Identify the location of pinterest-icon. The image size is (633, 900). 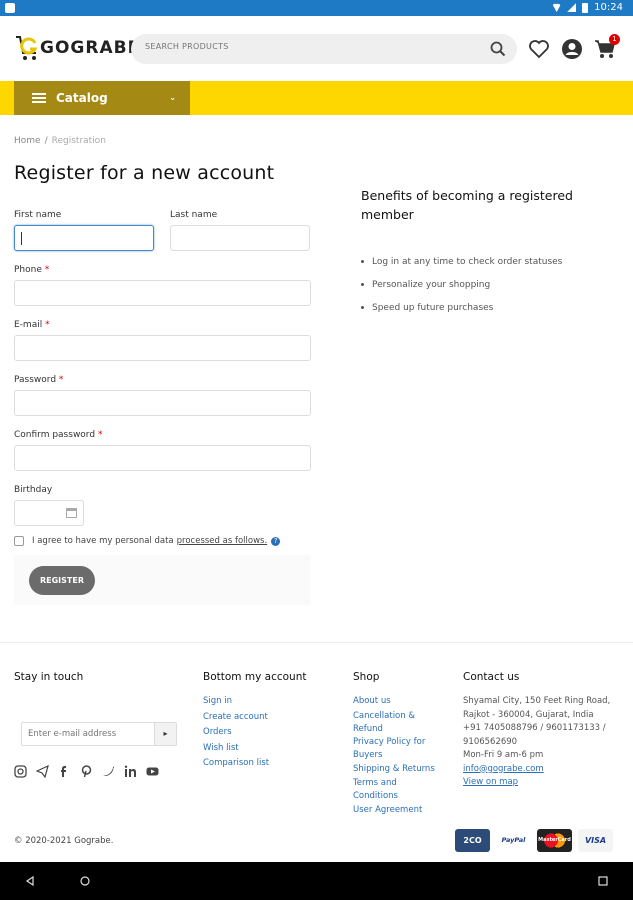
(86, 771).